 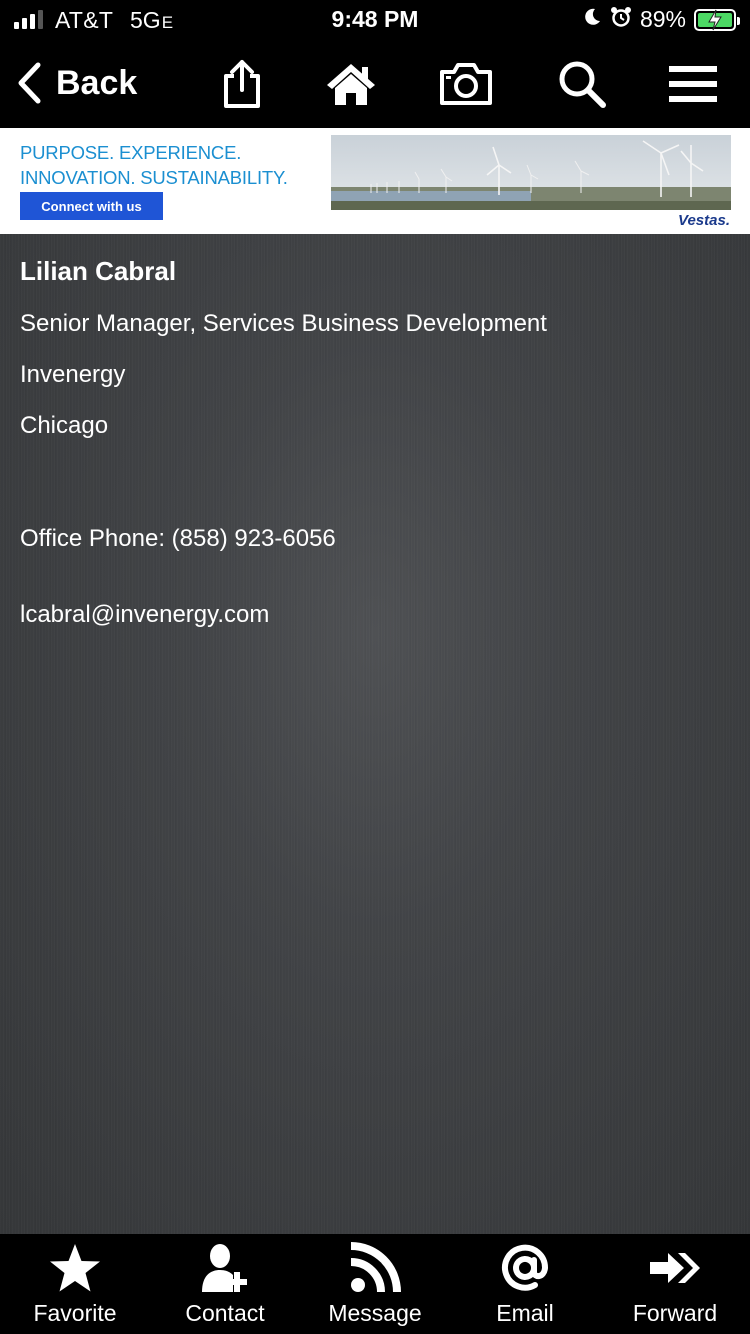 I want to click on battery-charging-icon, so click(x=717, y=19).